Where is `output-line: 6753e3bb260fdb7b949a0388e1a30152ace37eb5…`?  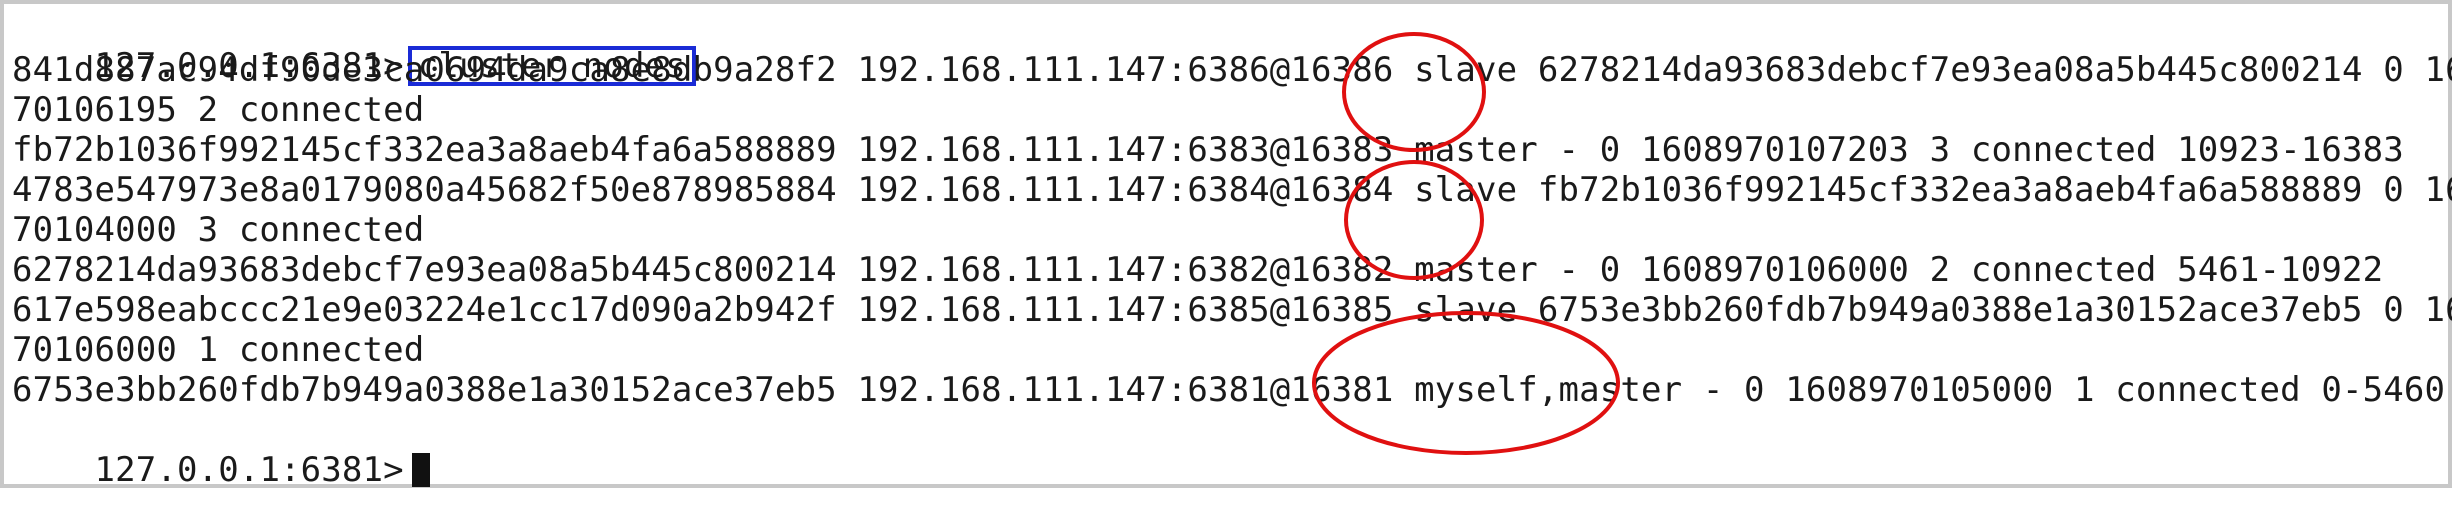
output-line: 6753e3bb260fdb7b949a0388e1a30152ace37eb5… is located at coordinates (1229, 390).